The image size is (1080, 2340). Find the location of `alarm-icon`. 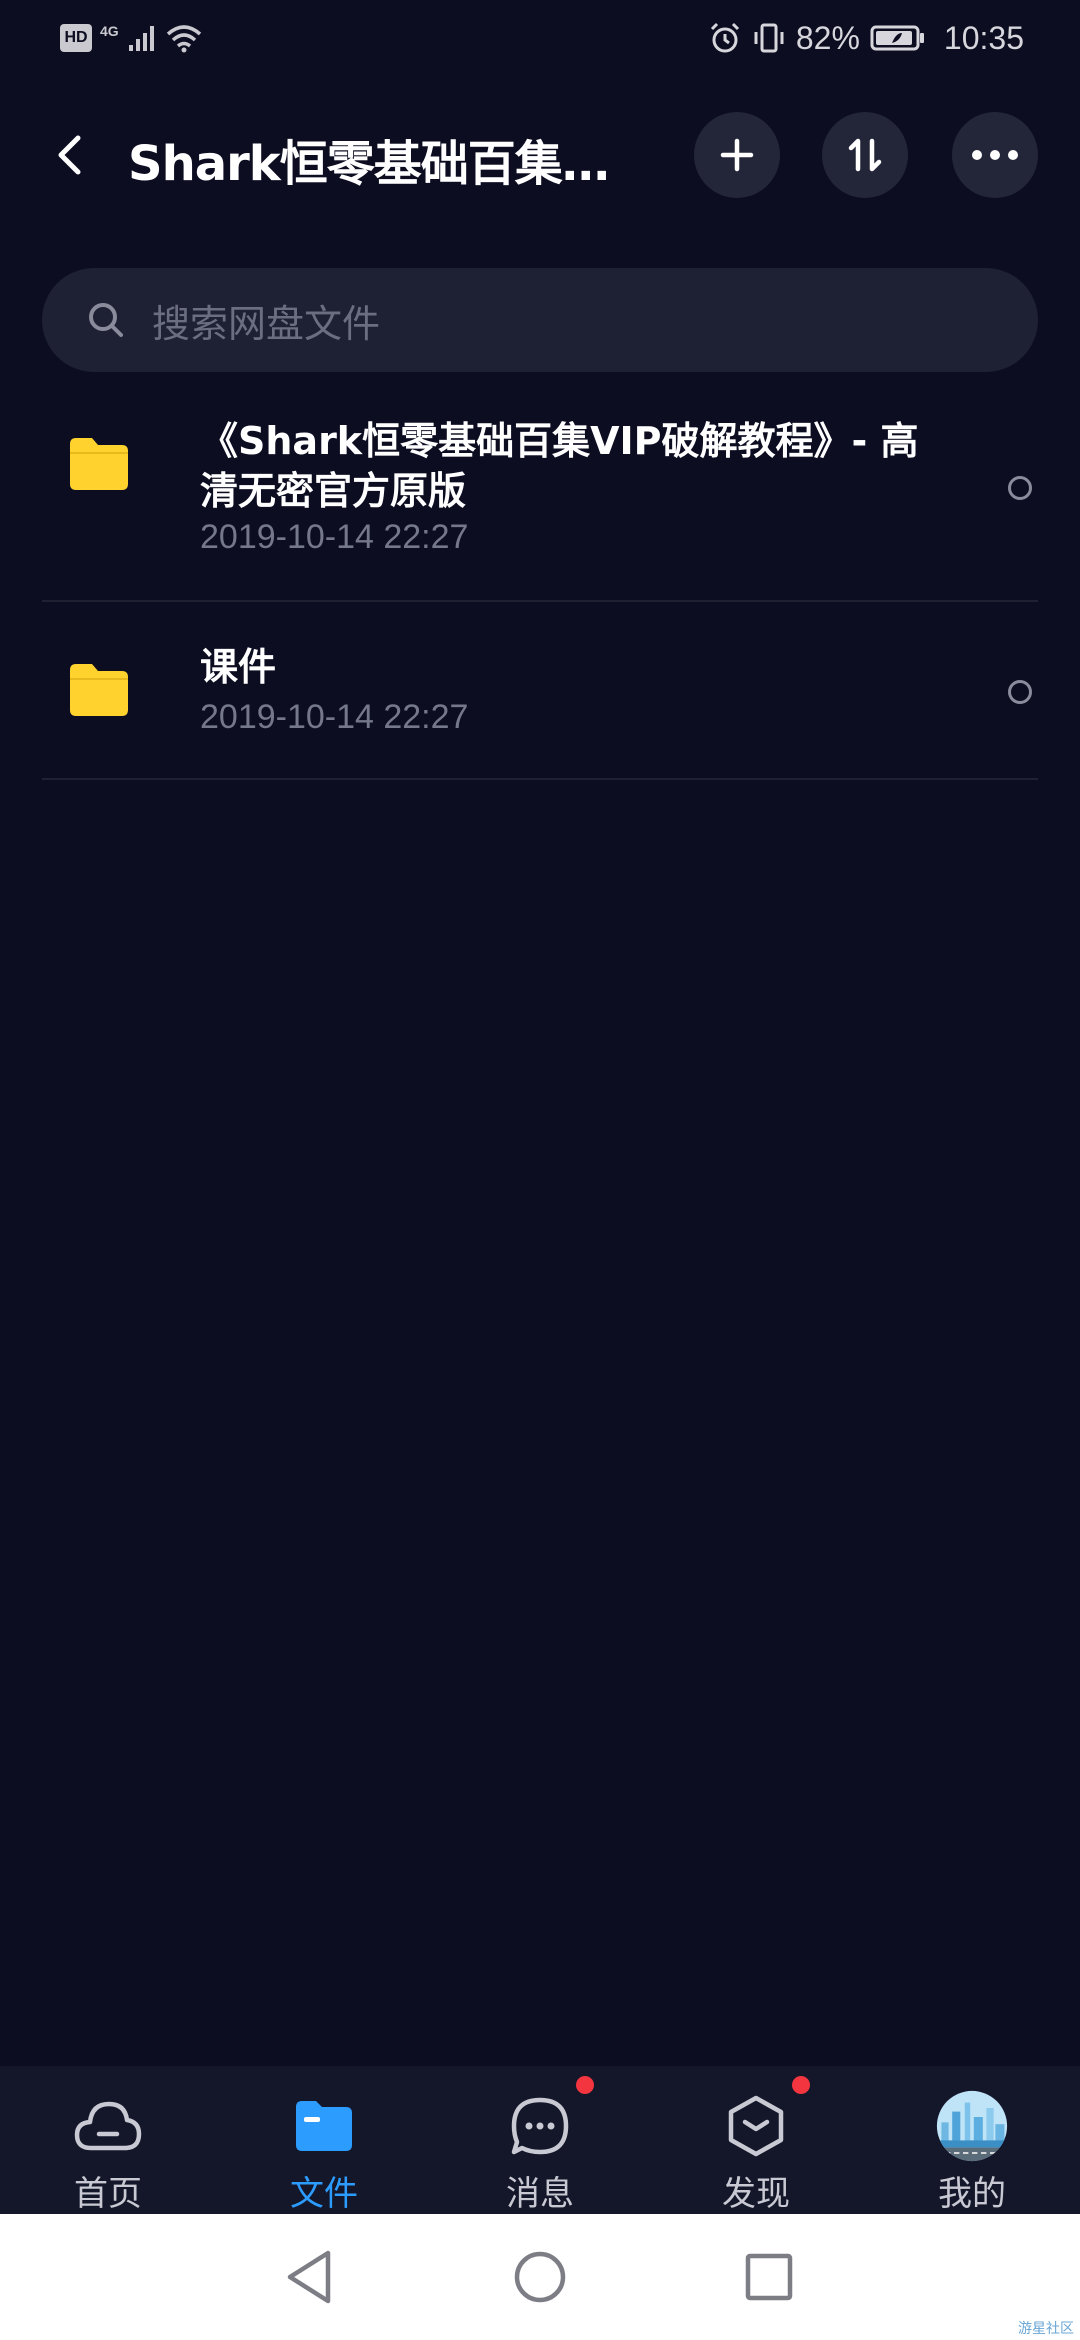

alarm-icon is located at coordinates (724, 37).